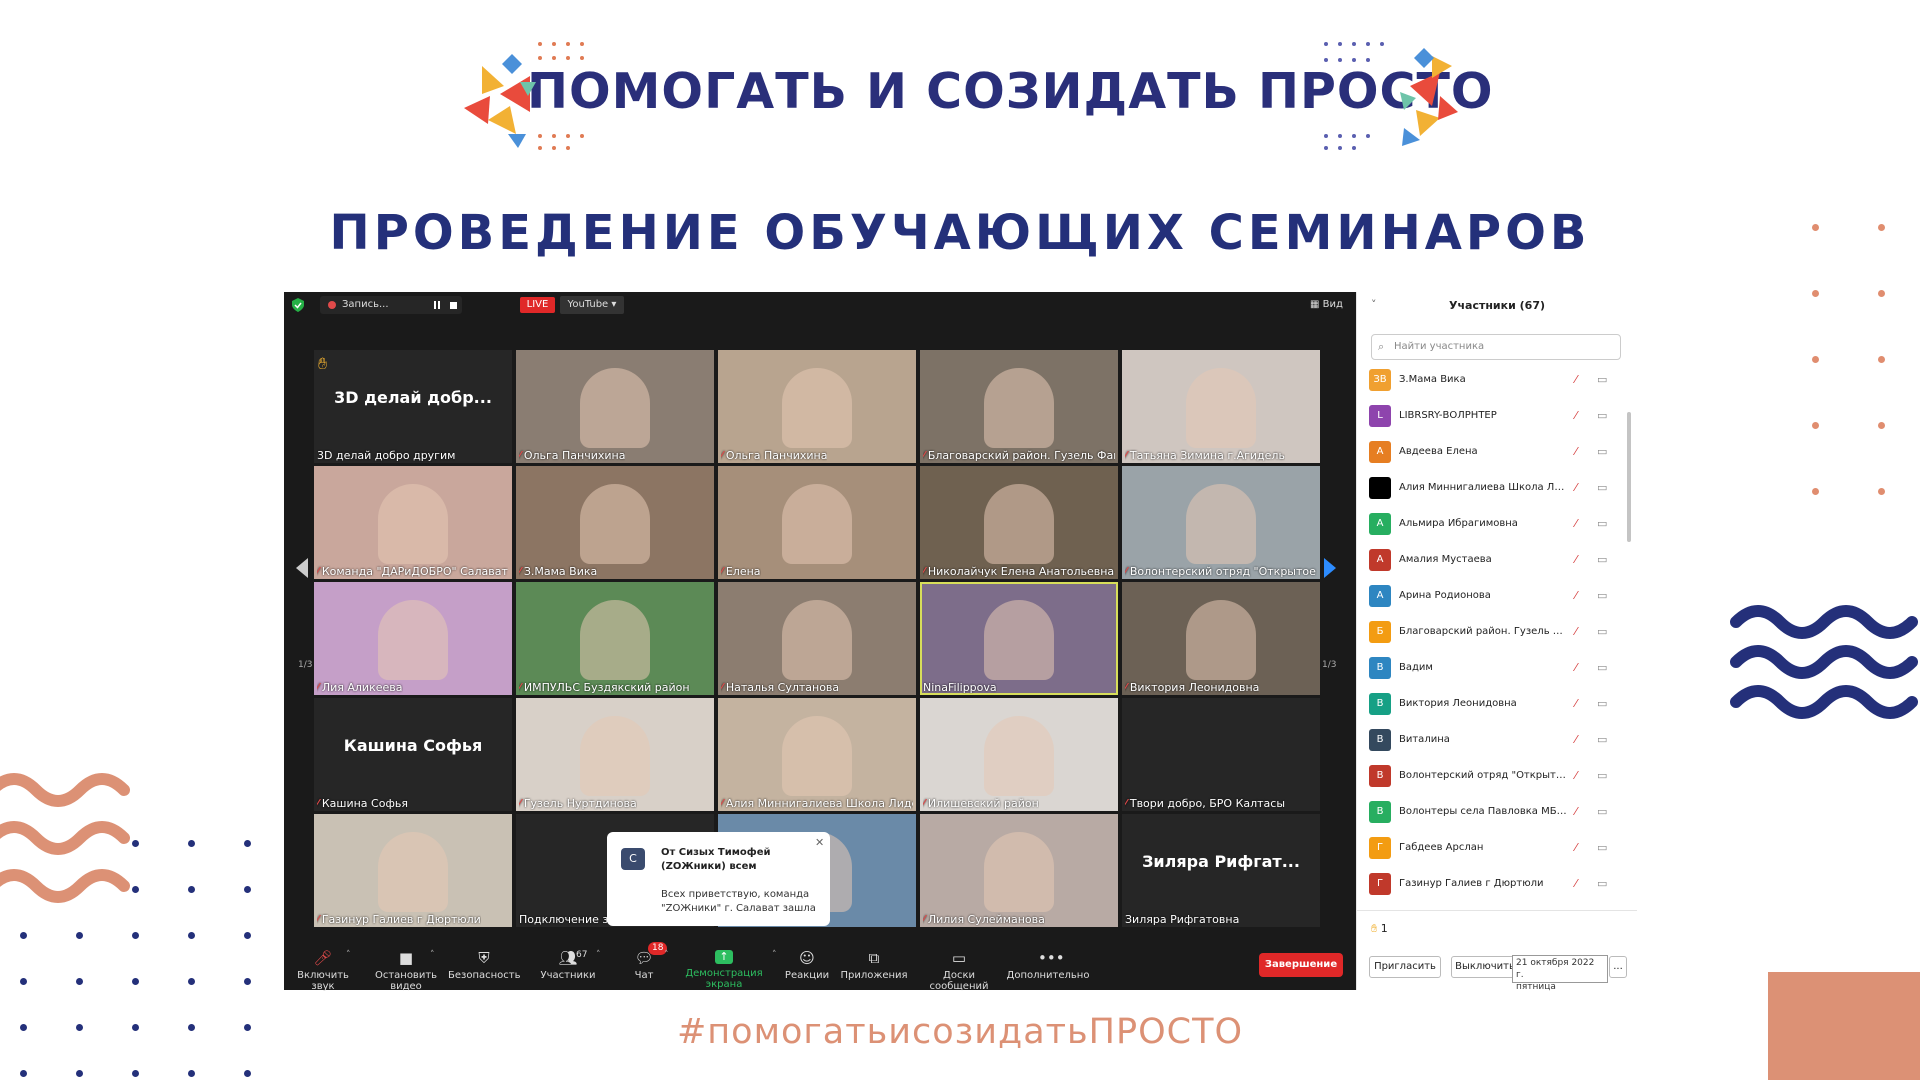 The width and height of the screenshot is (1920, 1080). I want to click on video-tile: ⁄ Газинур Галиев г Дюртюли, so click(413, 870).